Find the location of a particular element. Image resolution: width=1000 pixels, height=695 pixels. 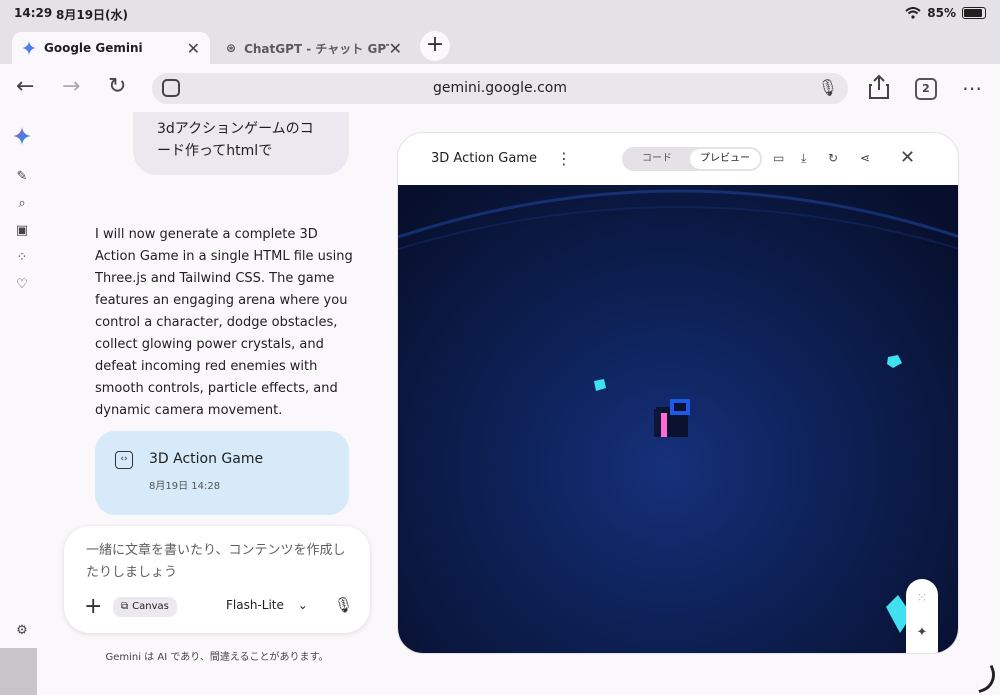

refresh-icon: ↻ is located at coordinates (833, 158).